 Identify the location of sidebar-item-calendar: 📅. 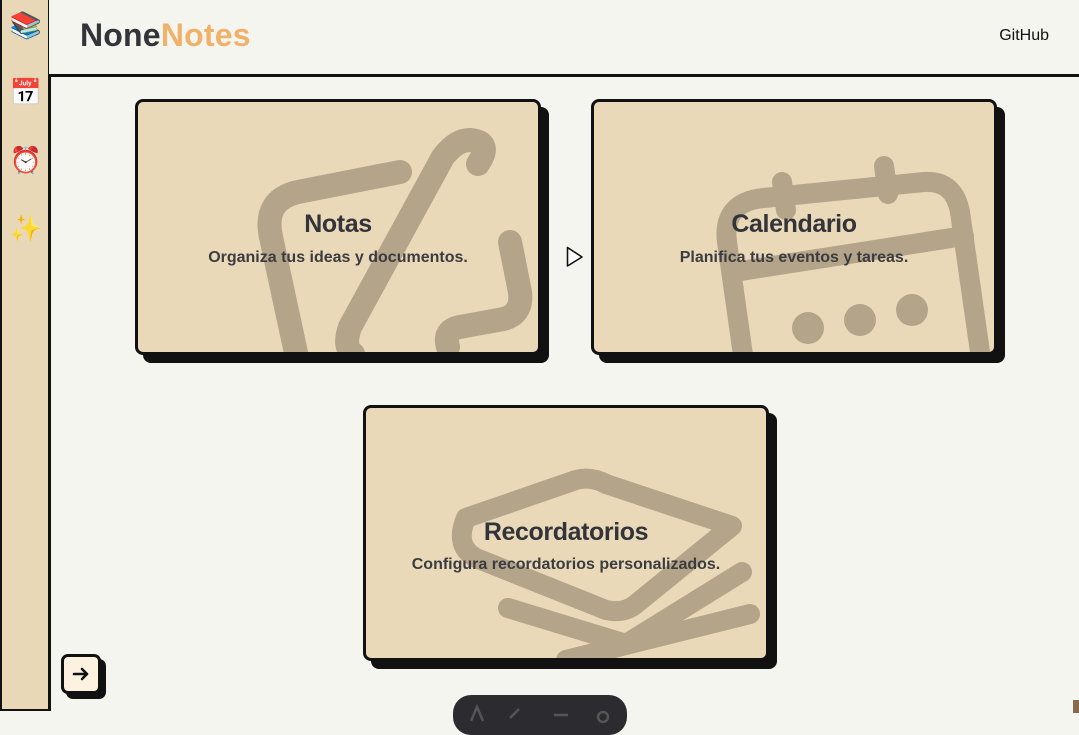
(26, 92).